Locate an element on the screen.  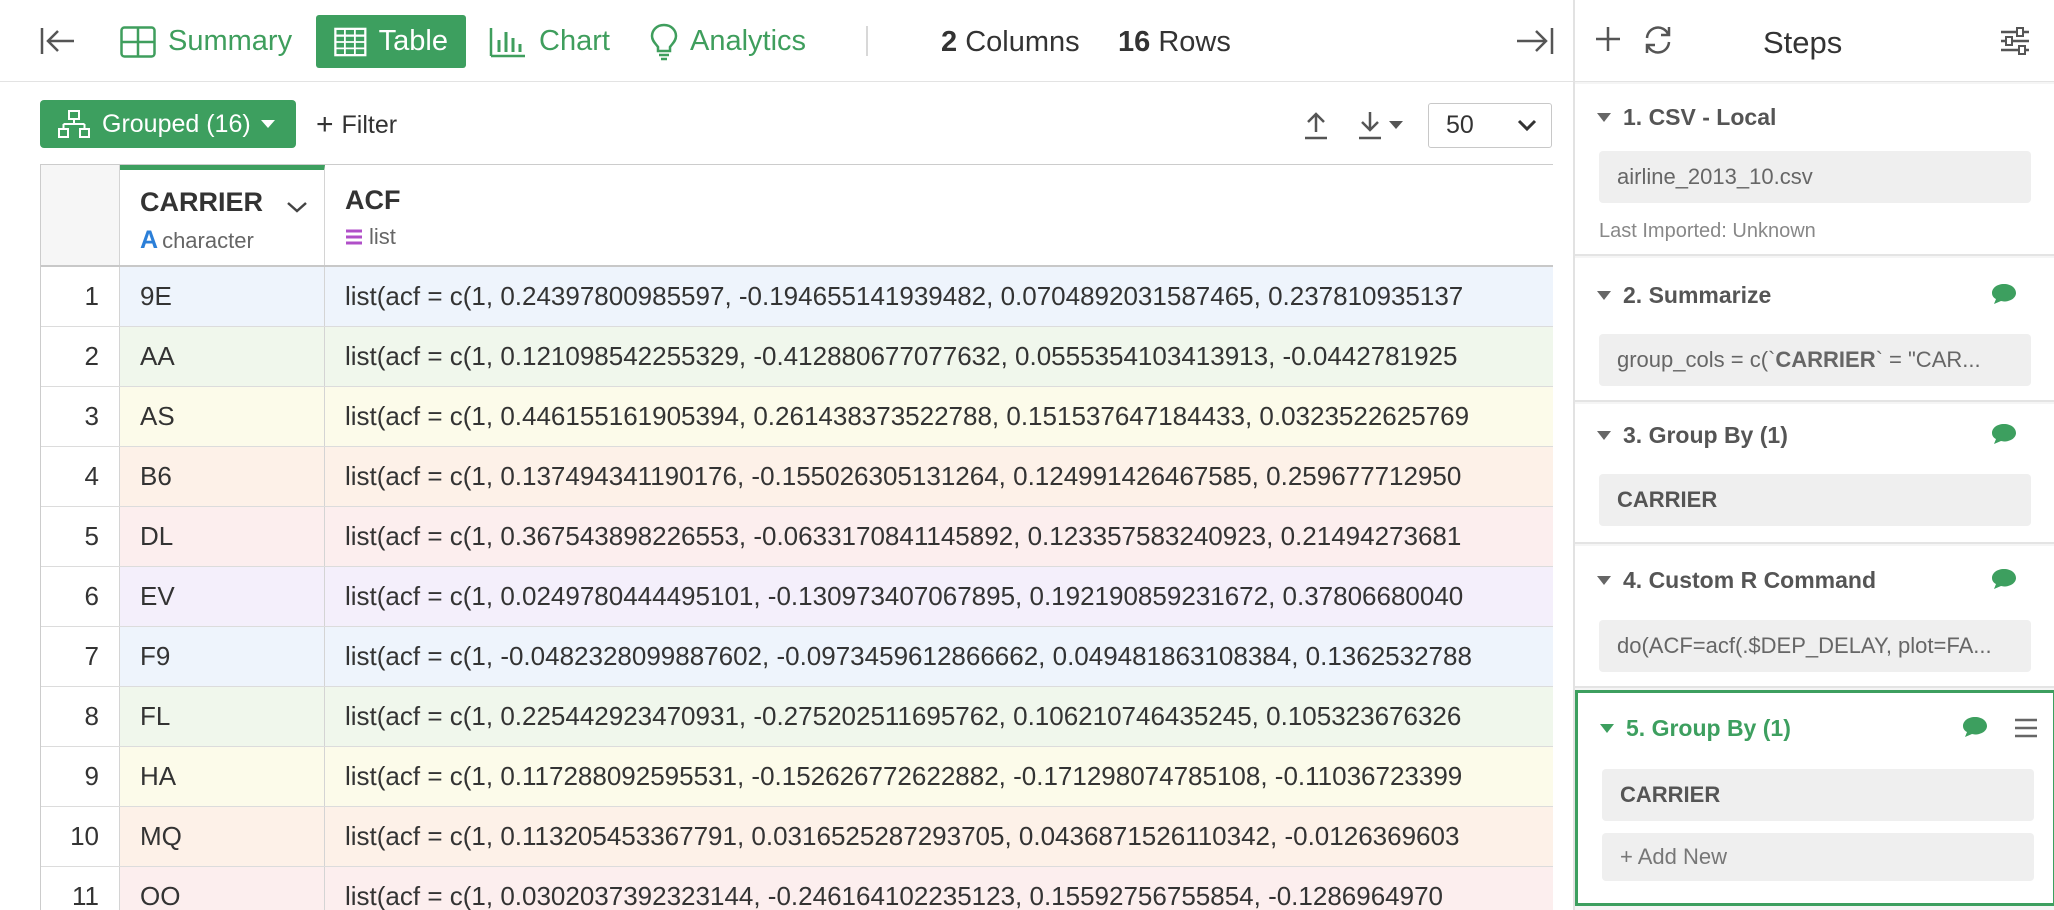
cell-carrier: F9 is located at coordinates (222, 656).